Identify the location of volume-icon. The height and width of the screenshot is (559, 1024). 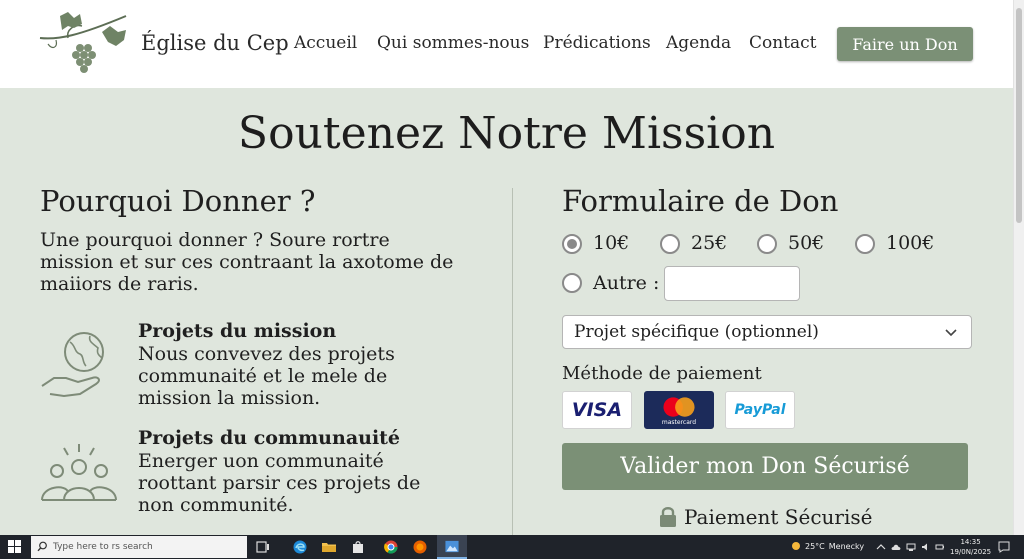
(926, 547).